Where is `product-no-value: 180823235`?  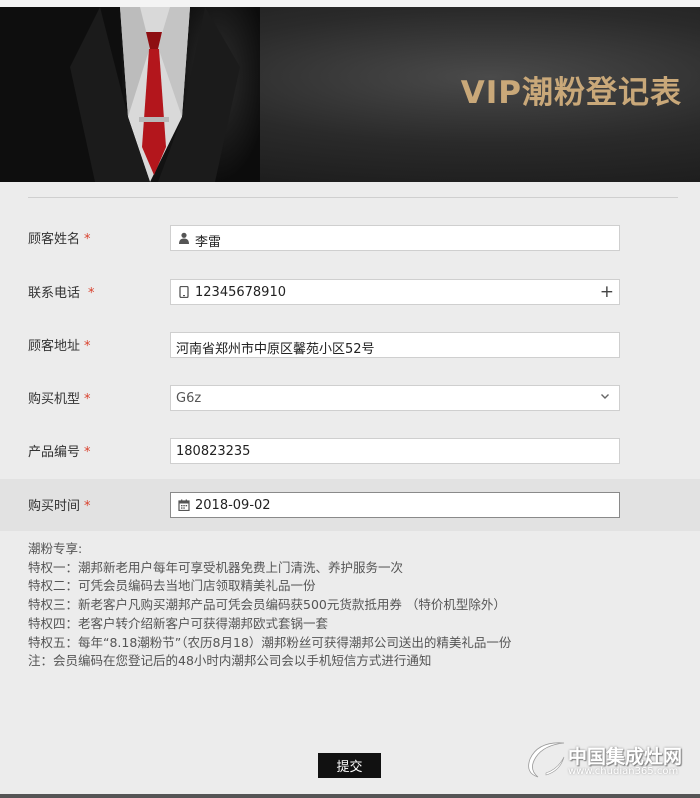 product-no-value: 180823235 is located at coordinates (213, 451).